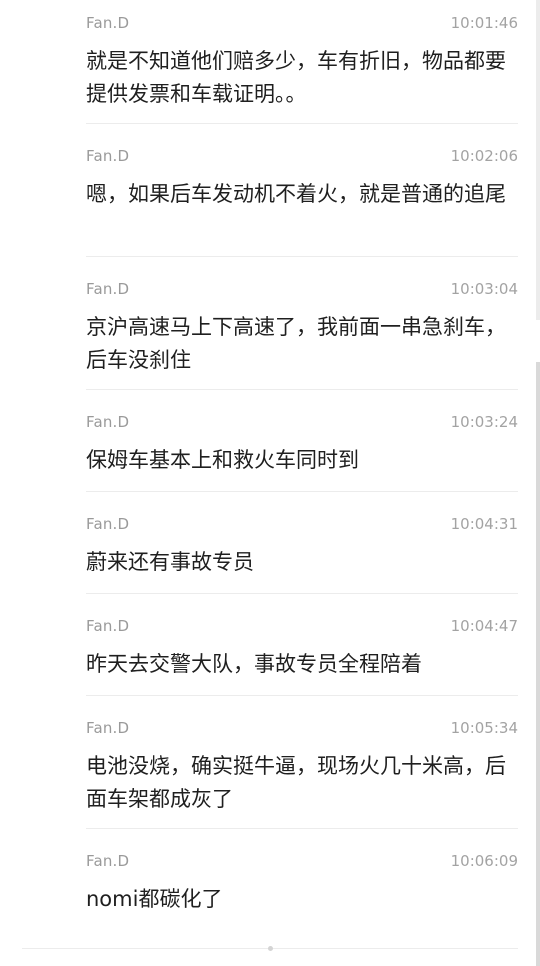 The image size is (540, 966). What do you see at coordinates (538, 664) in the screenshot?
I see `scrollbar-thumb` at bounding box center [538, 664].